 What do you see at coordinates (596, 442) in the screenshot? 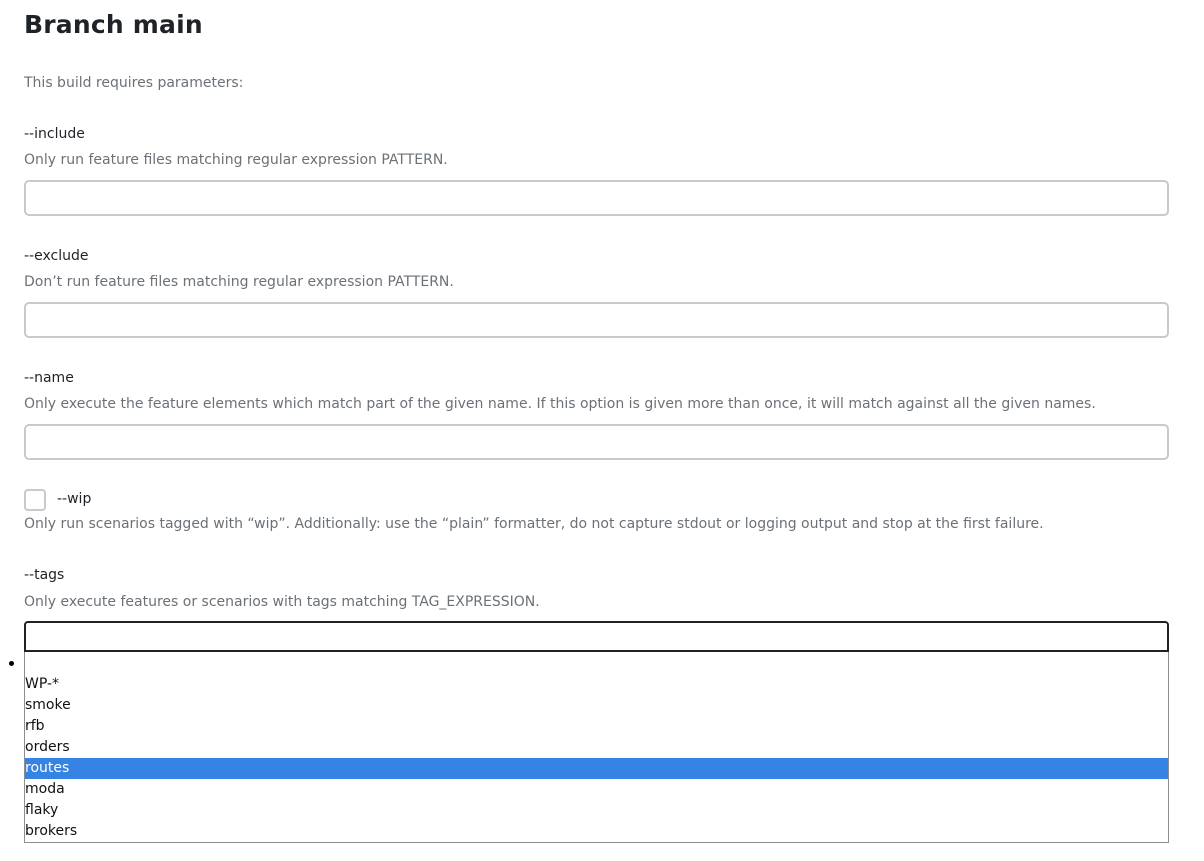
I see `name-input` at bounding box center [596, 442].